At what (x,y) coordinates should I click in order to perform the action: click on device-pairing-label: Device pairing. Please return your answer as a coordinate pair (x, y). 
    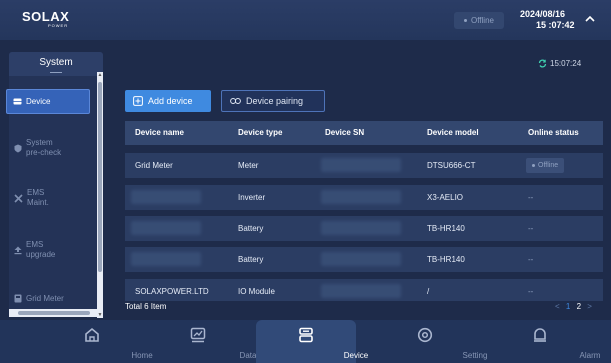
    Looking at the image, I should click on (275, 101).